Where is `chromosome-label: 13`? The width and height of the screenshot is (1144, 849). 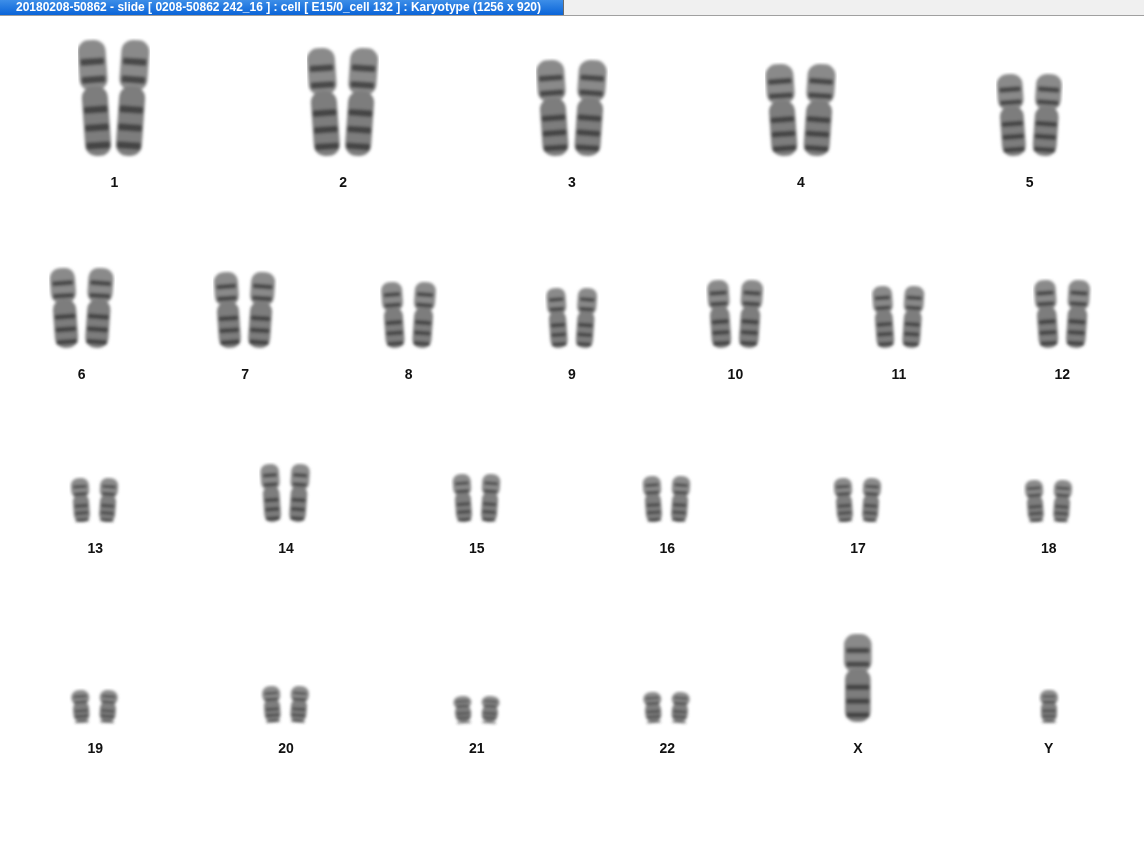
chromosome-label: 13 is located at coordinates (95, 548).